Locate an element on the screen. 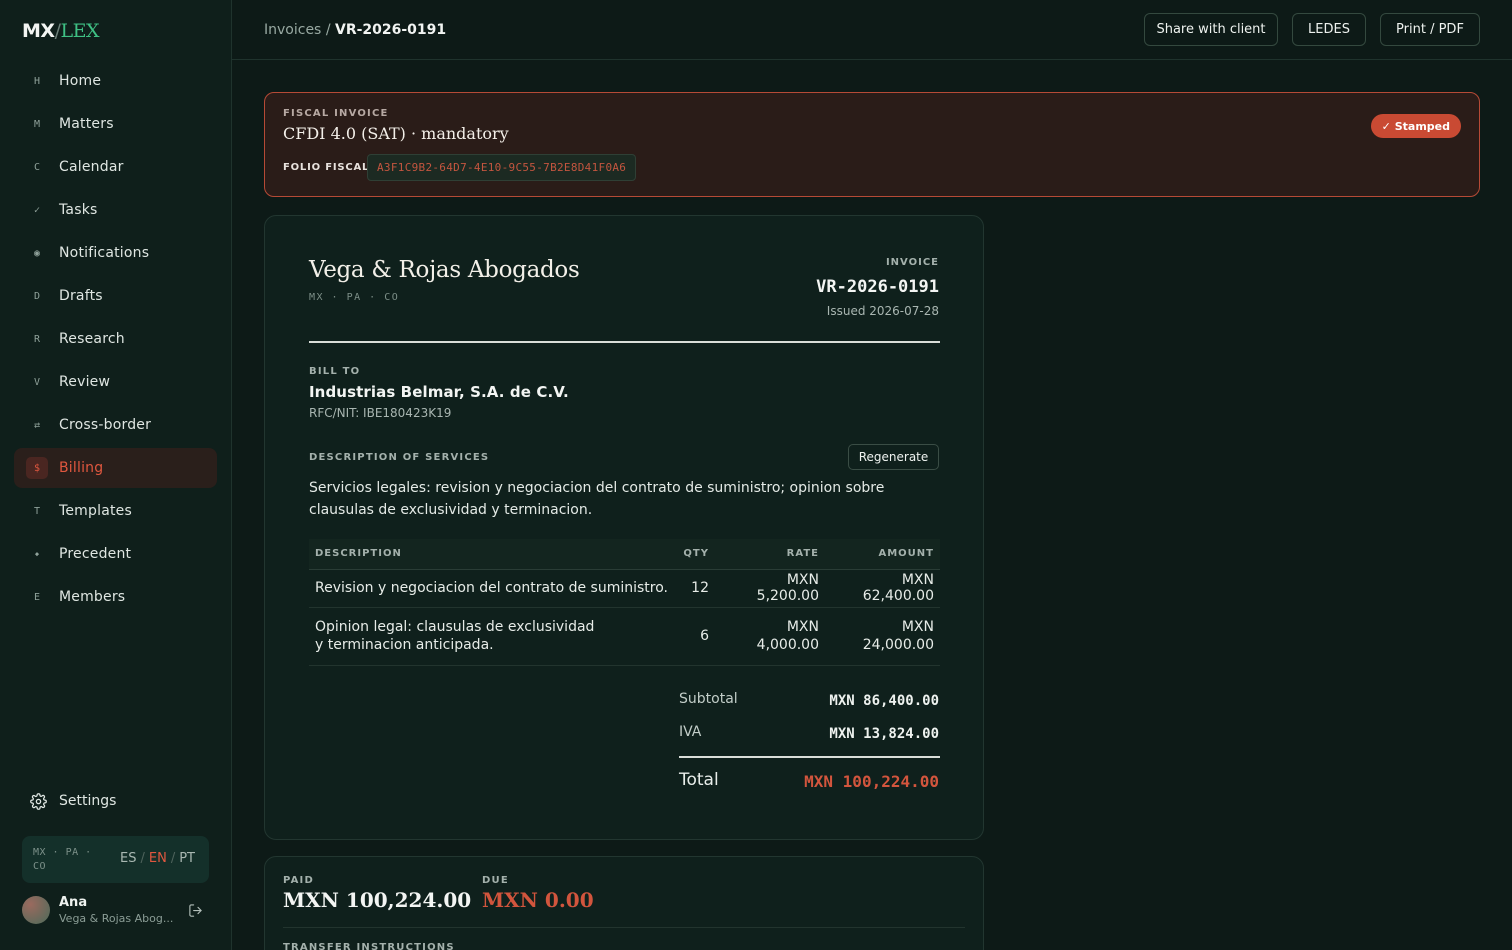 The image size is (1512, 950). line-rate: MXN 5,200.00 is located at coordinates (770, 588).